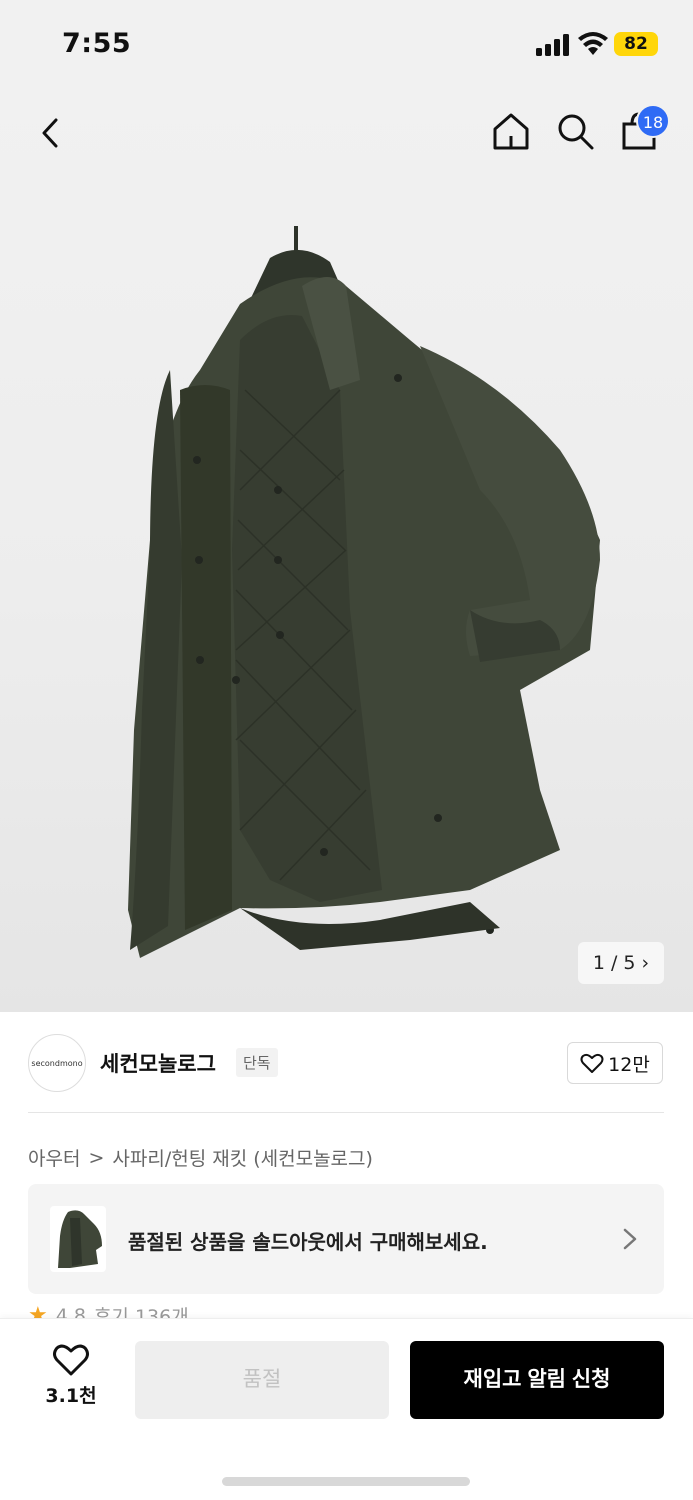  Describe the element at coordinates (71, 1378) in the screenshot. I see `product-like-button: 3.1천` at that location.